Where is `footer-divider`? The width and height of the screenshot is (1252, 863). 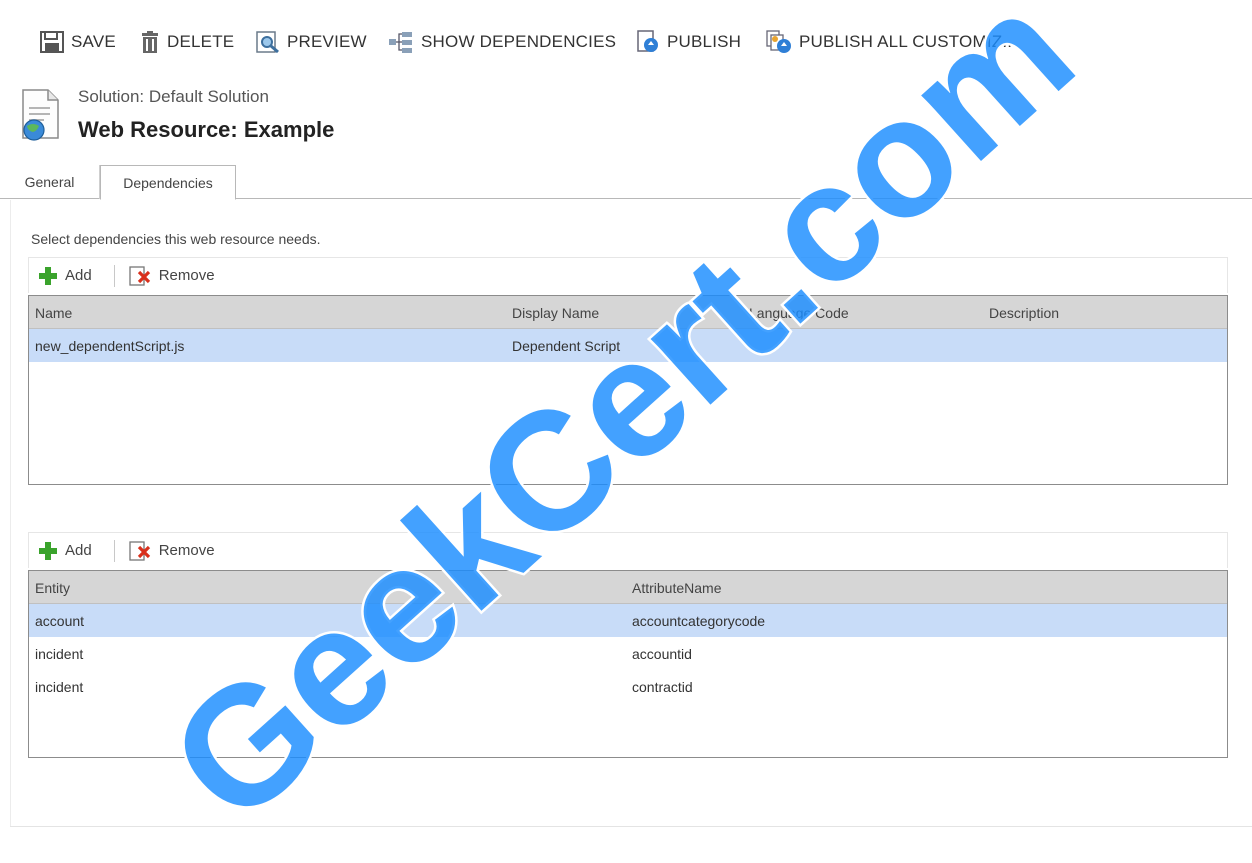 footer-divider is located at coordinates (631, 826).